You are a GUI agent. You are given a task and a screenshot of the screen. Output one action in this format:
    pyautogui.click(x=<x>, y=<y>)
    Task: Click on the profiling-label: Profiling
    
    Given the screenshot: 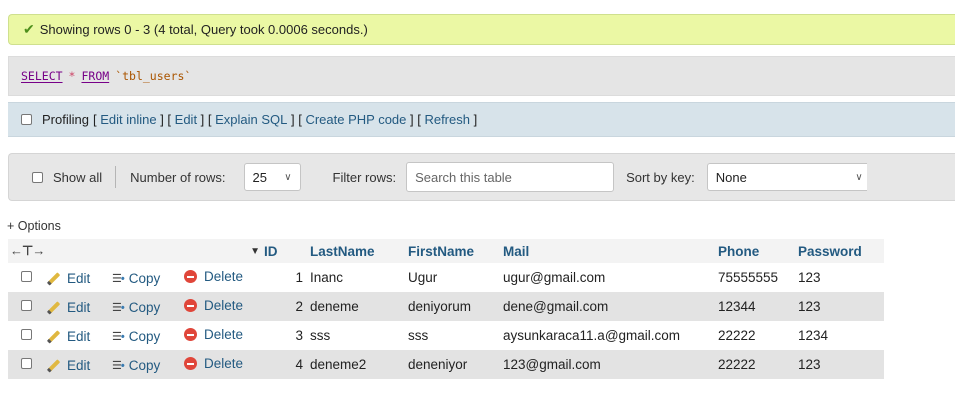 What is the action you would take?
    pyautogui.click(x=65, y=119)
    